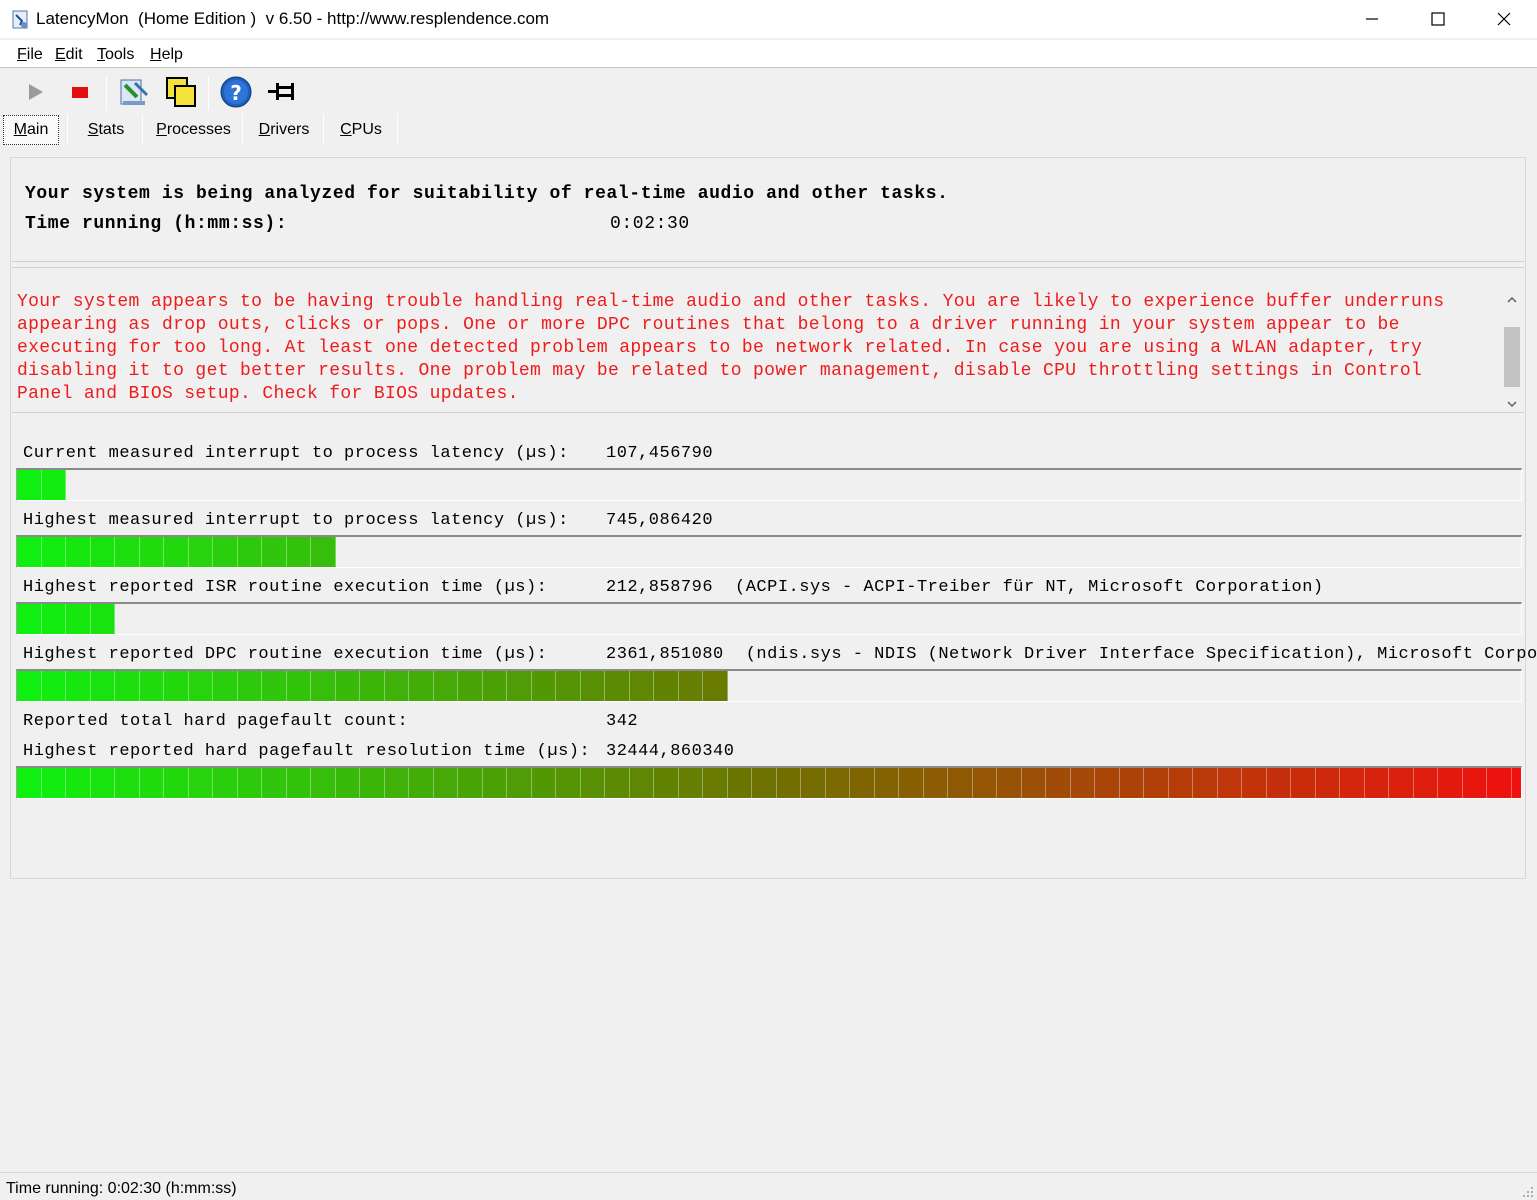  I want to click on menu-help: Help, so click(166, 55).